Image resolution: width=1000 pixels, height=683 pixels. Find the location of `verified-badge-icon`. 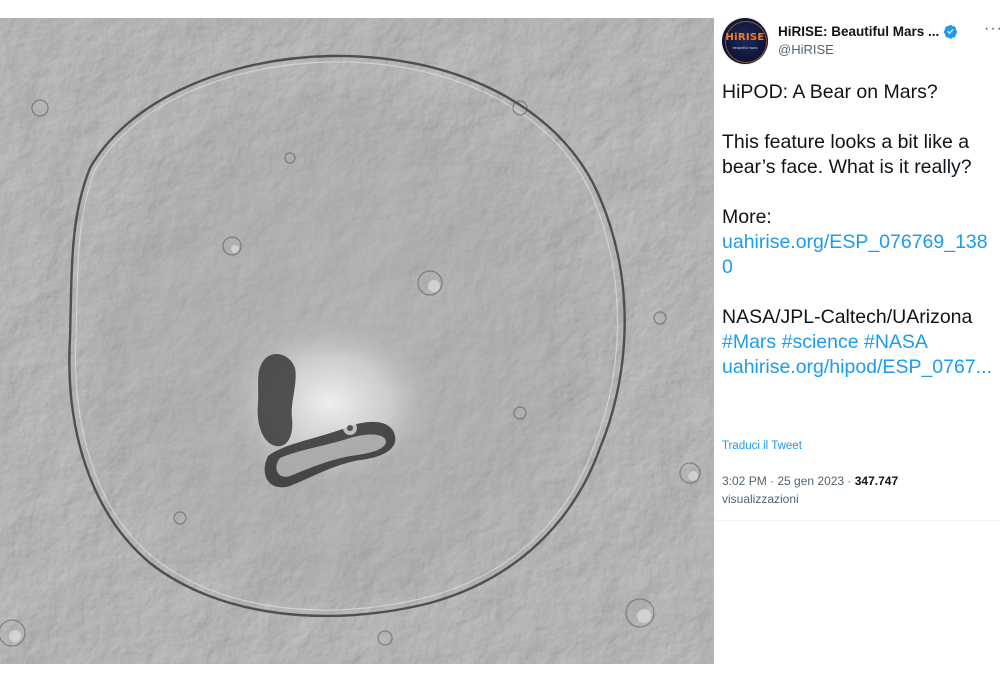

verified-badge-icon is located at coordinates (951, 31).